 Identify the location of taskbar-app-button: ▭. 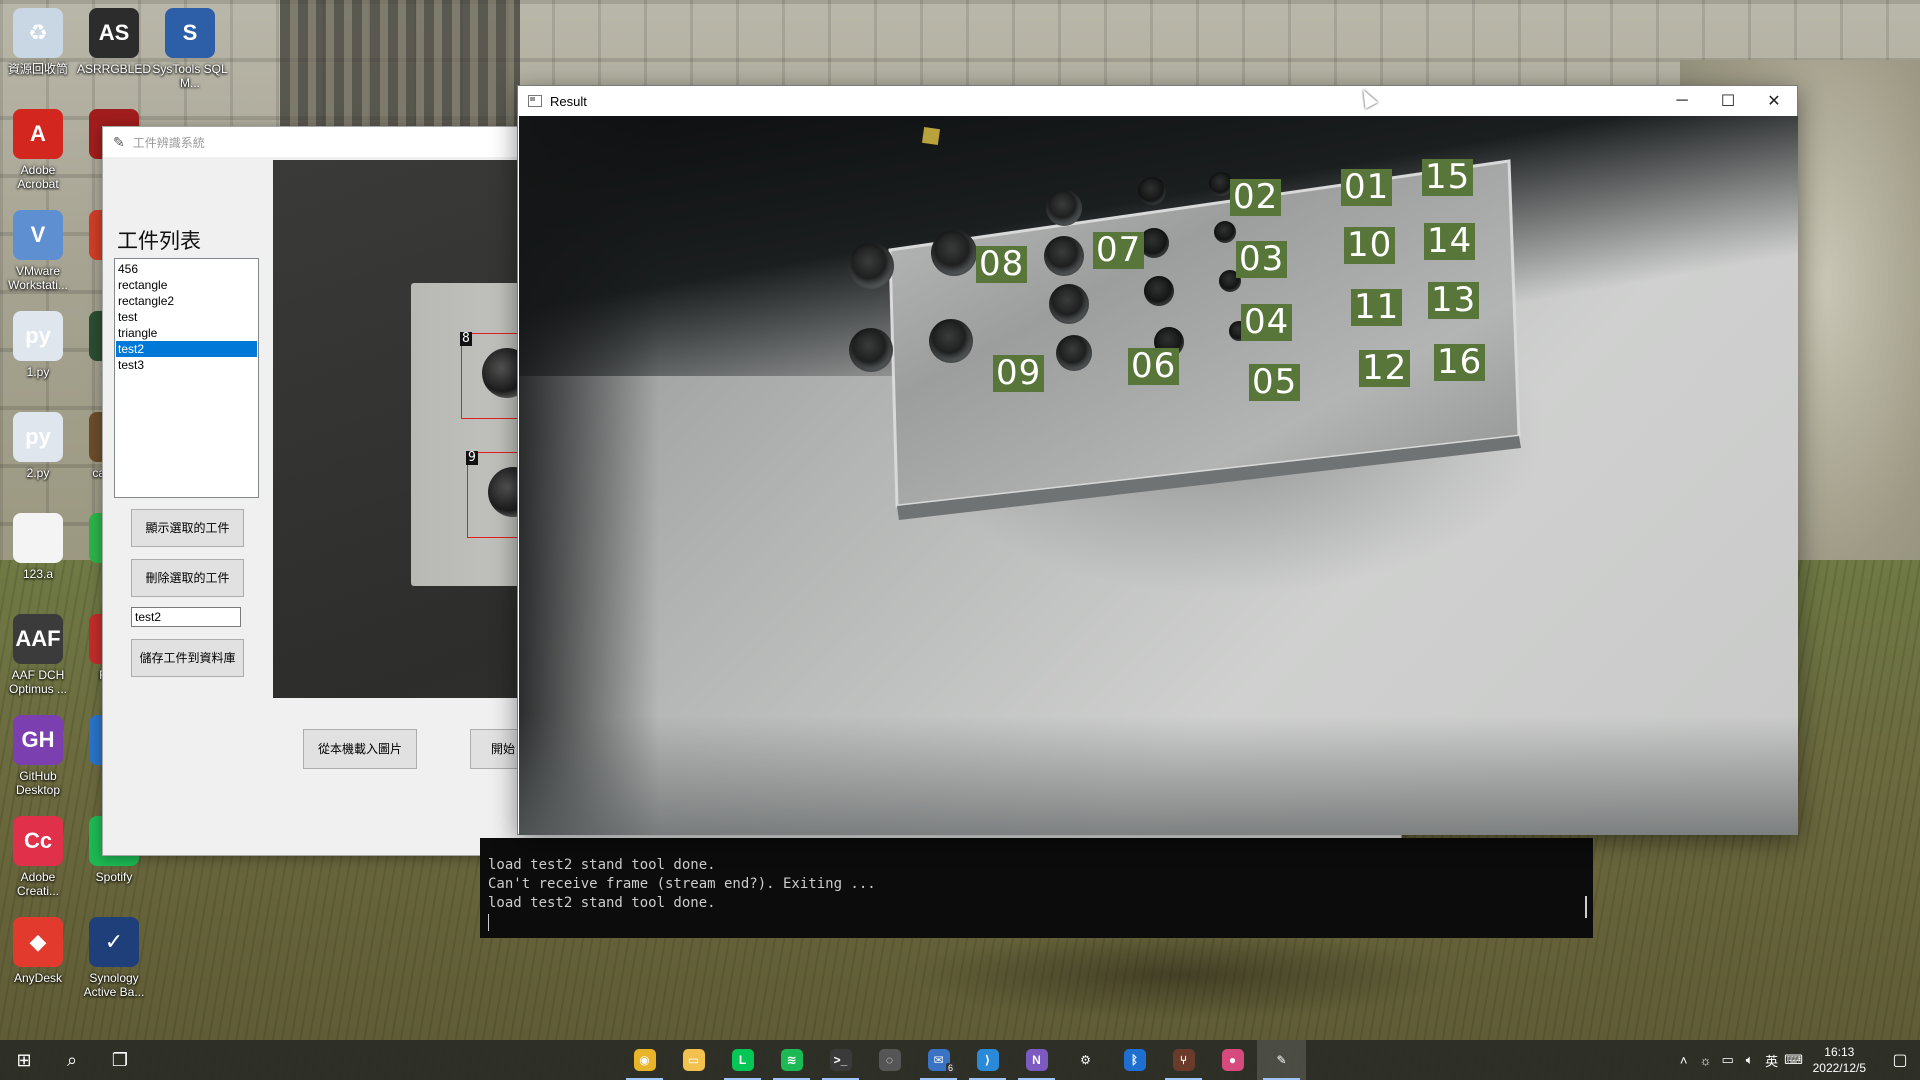
(693, 1060).